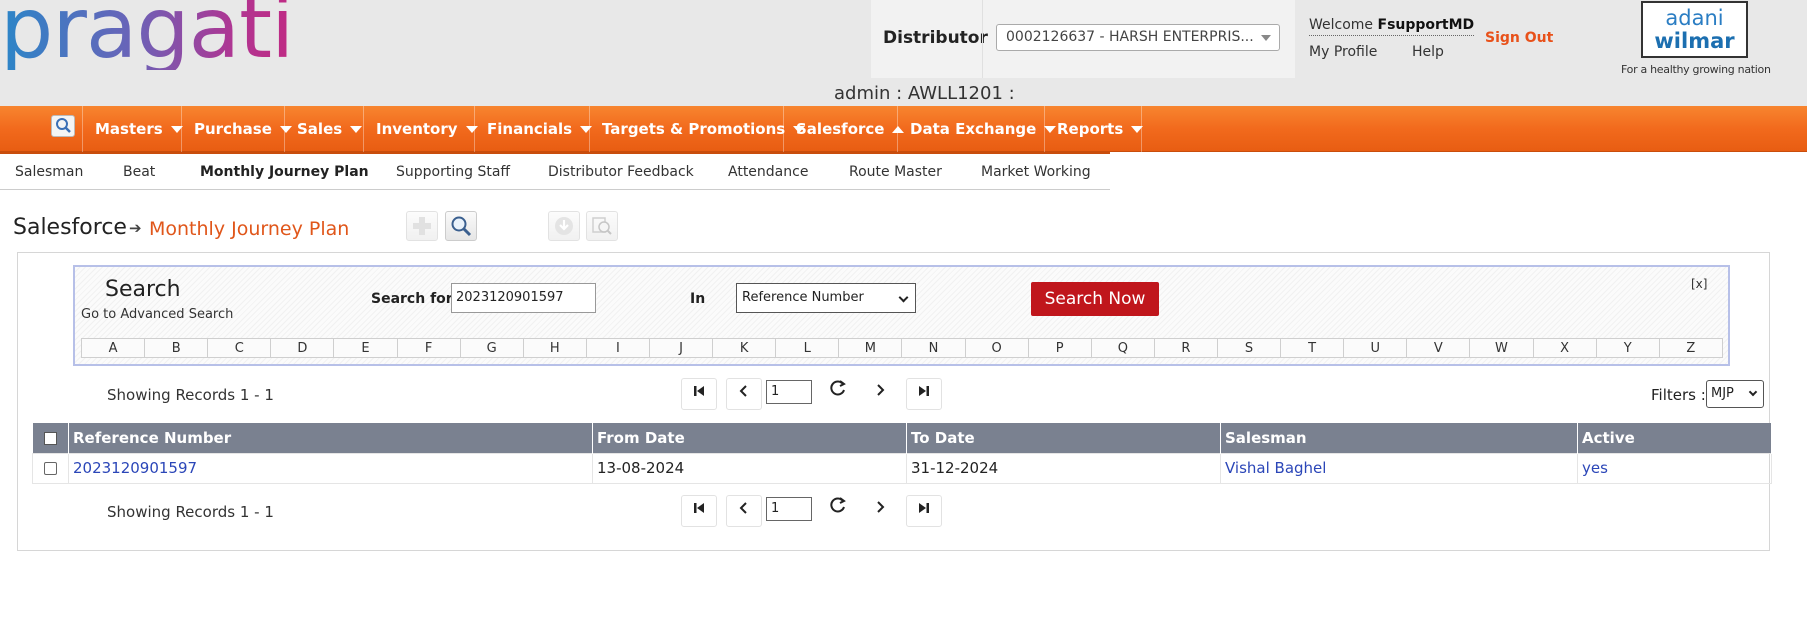  What do you see at coordinates (934, 348) in the screenshot?
I see `letter-filter: N` at bounding box center [934, 348].